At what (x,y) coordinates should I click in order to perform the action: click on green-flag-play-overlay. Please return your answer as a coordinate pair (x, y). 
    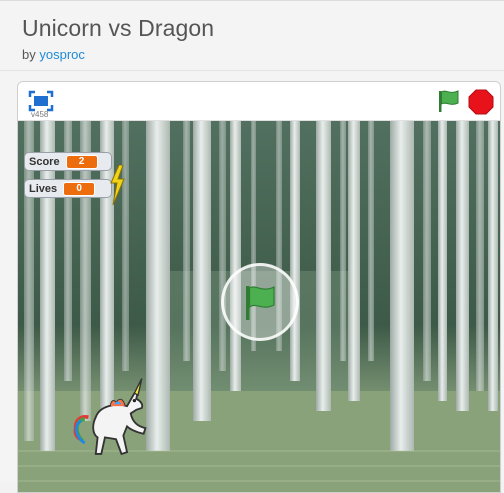
    Looking at the image, I should click on (260, 302).